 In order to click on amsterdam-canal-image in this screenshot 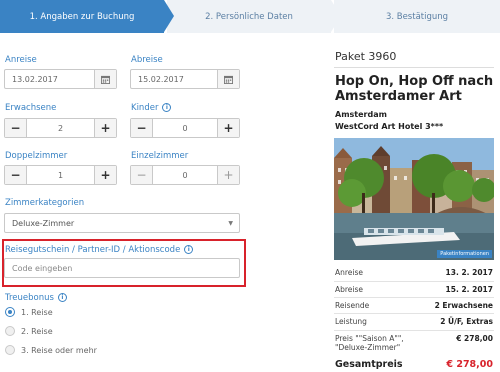, I will do `click(414, 199)`.